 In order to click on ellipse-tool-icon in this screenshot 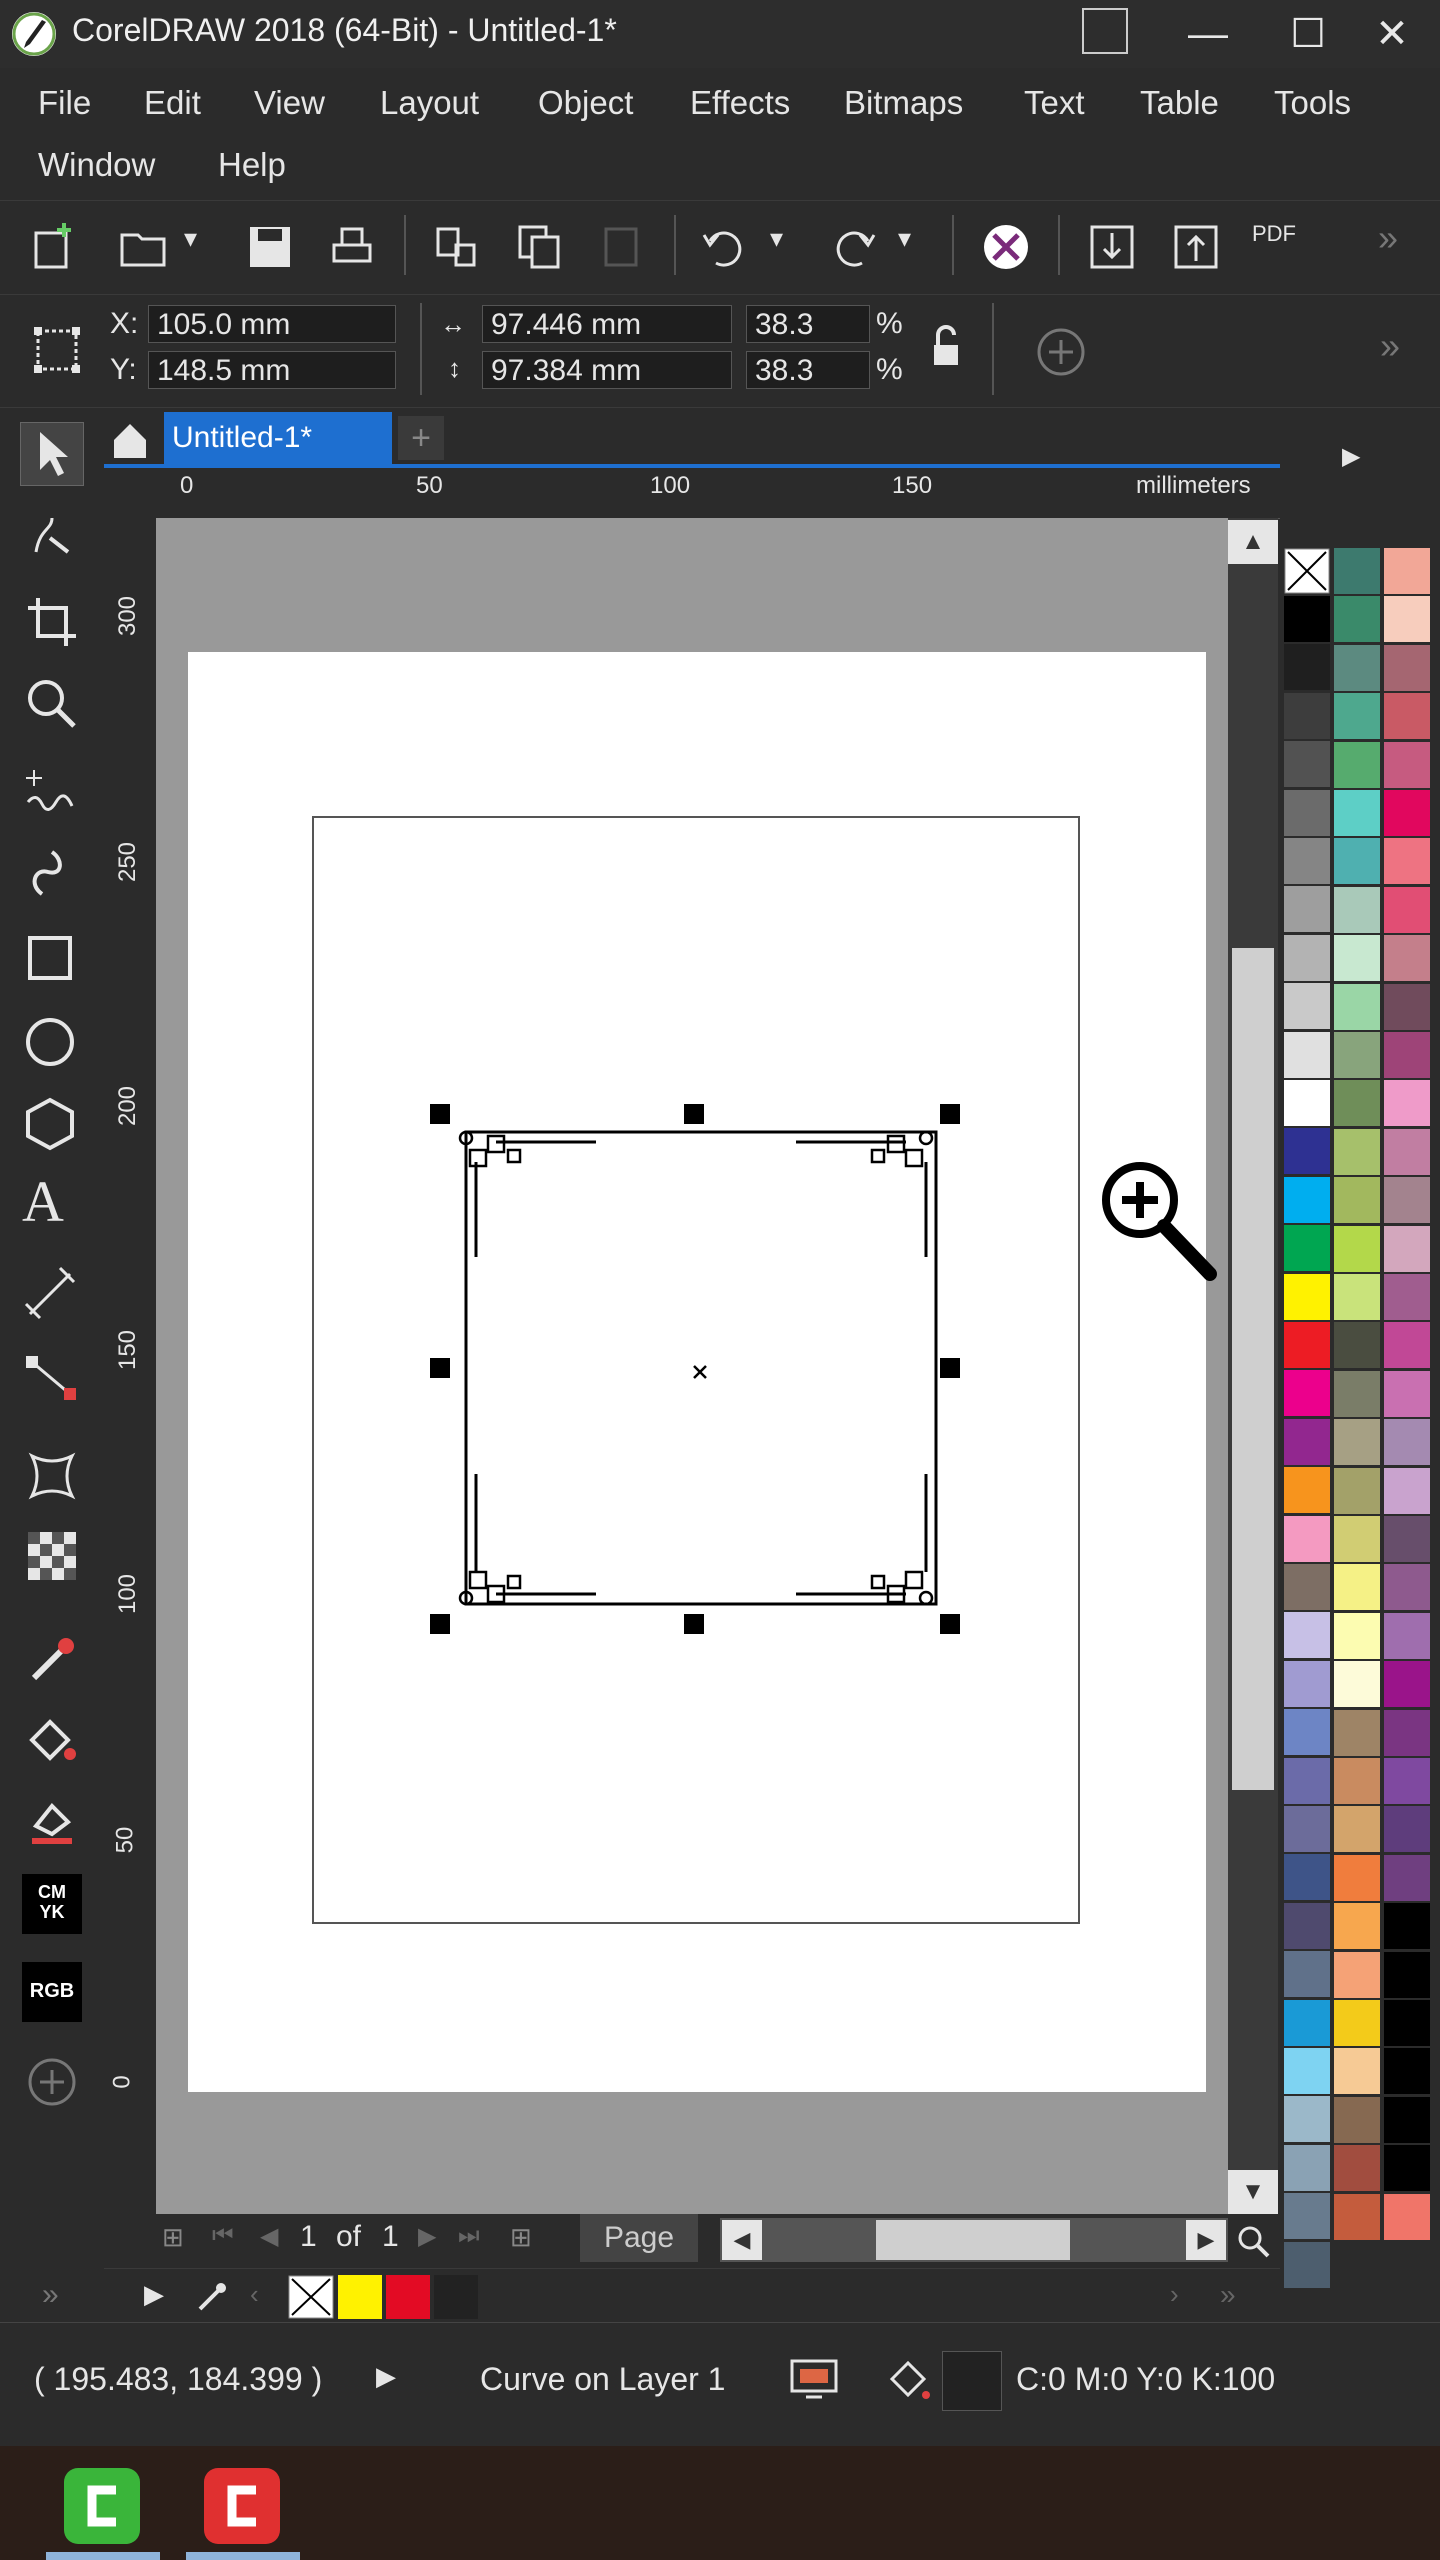, I will do `click(52, 1042)`.